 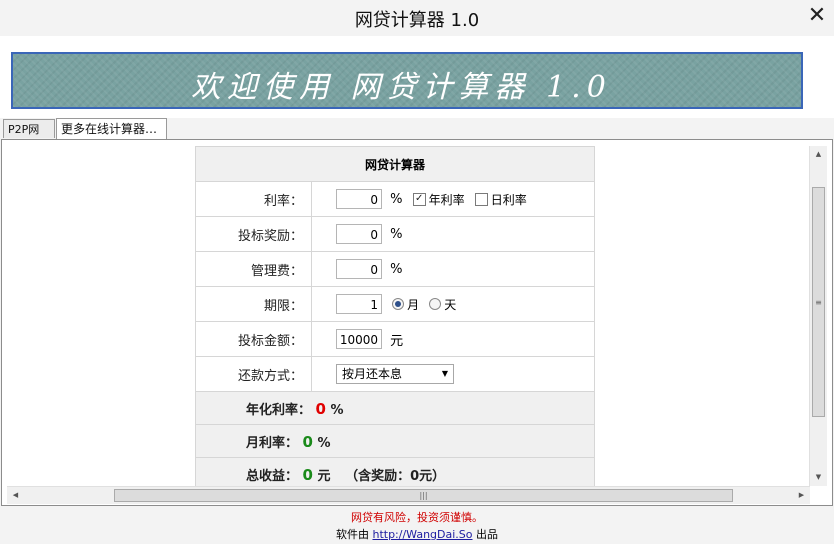 I want to click on day-label: 天, so click(x=450, y=304).